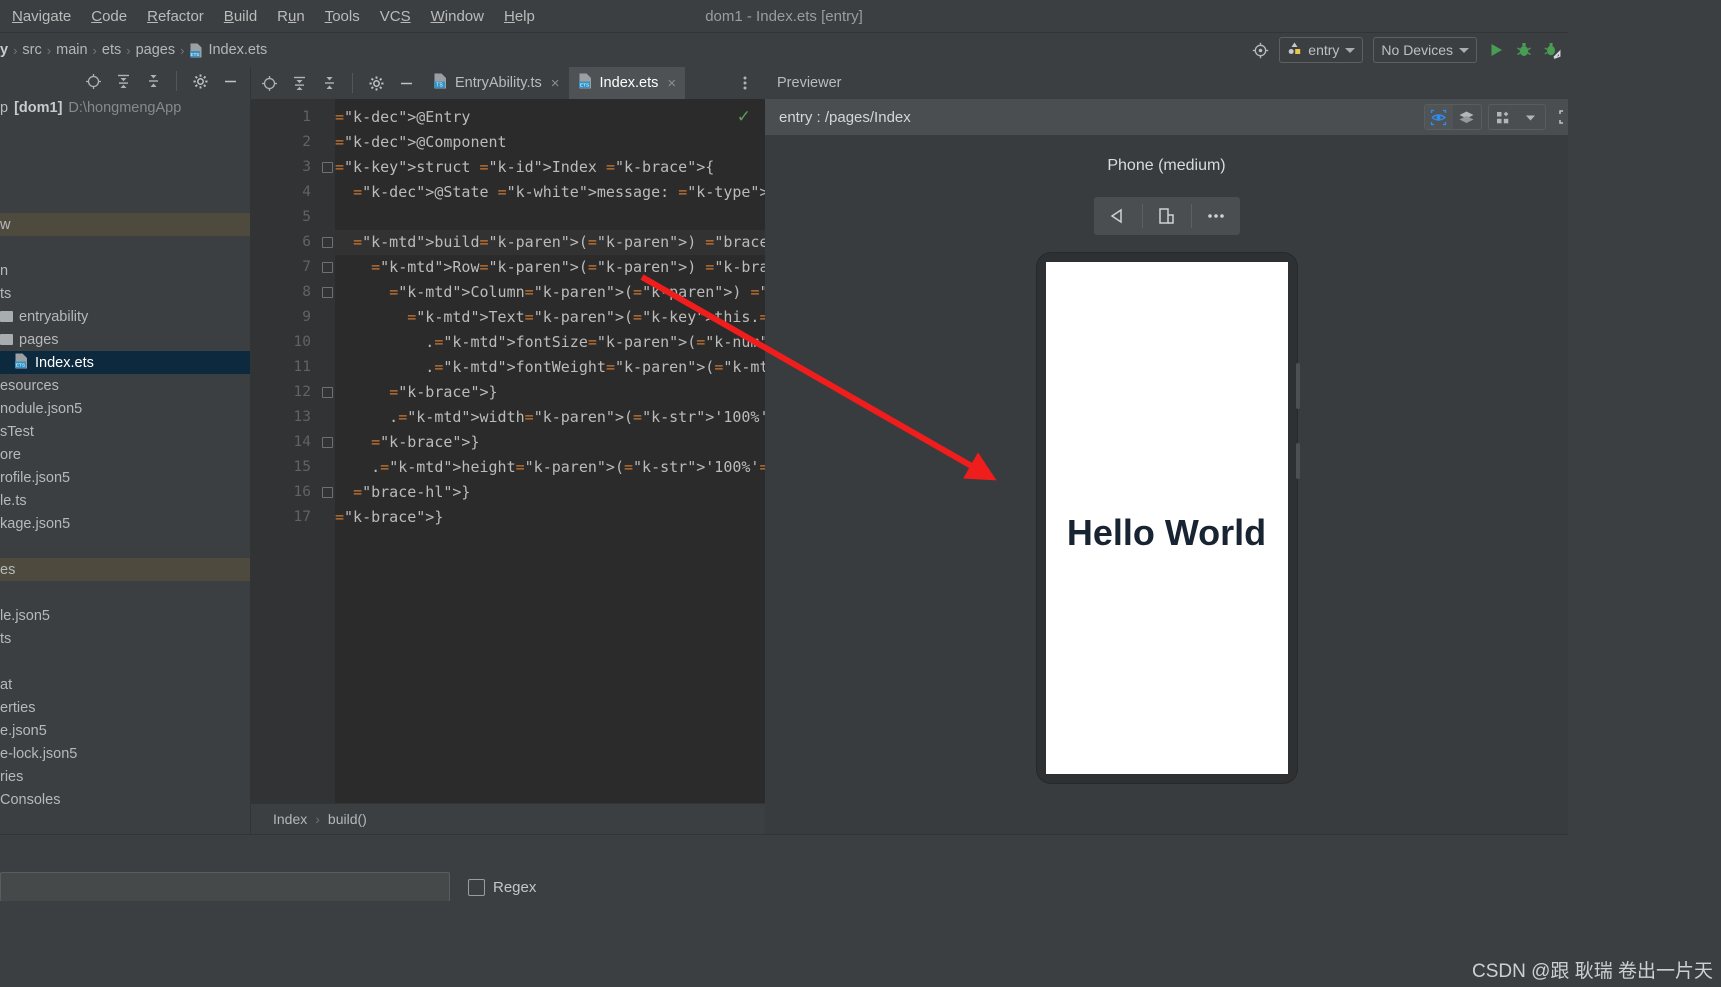  What do you see at coordinates (291, 16) in the screenshot?
I see `menu-run: Run` at bounding box center [291, 16].